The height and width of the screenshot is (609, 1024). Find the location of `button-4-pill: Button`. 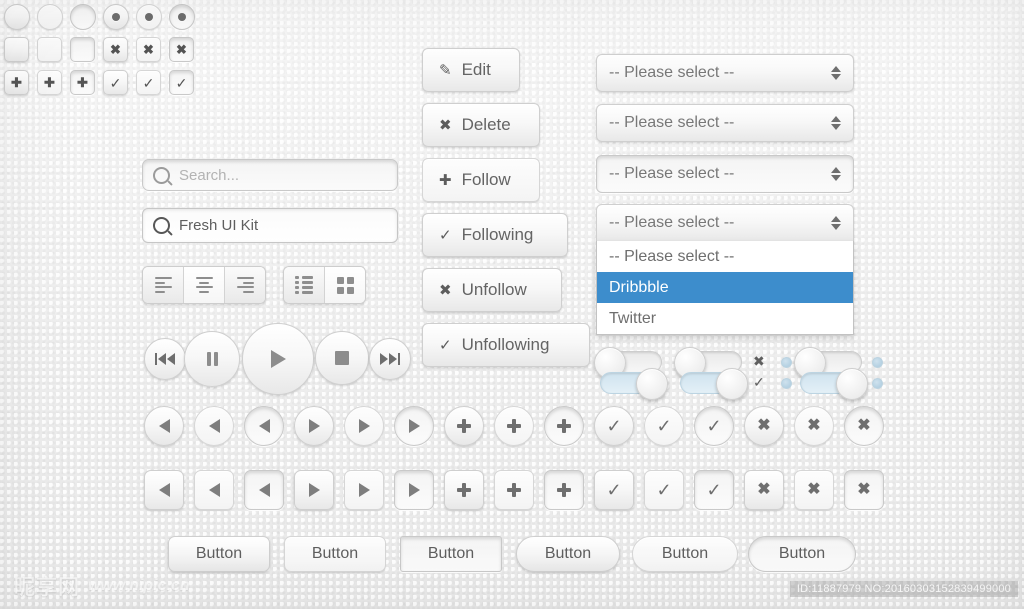

button-4-pill: Button is located at coordinates (568, 554).